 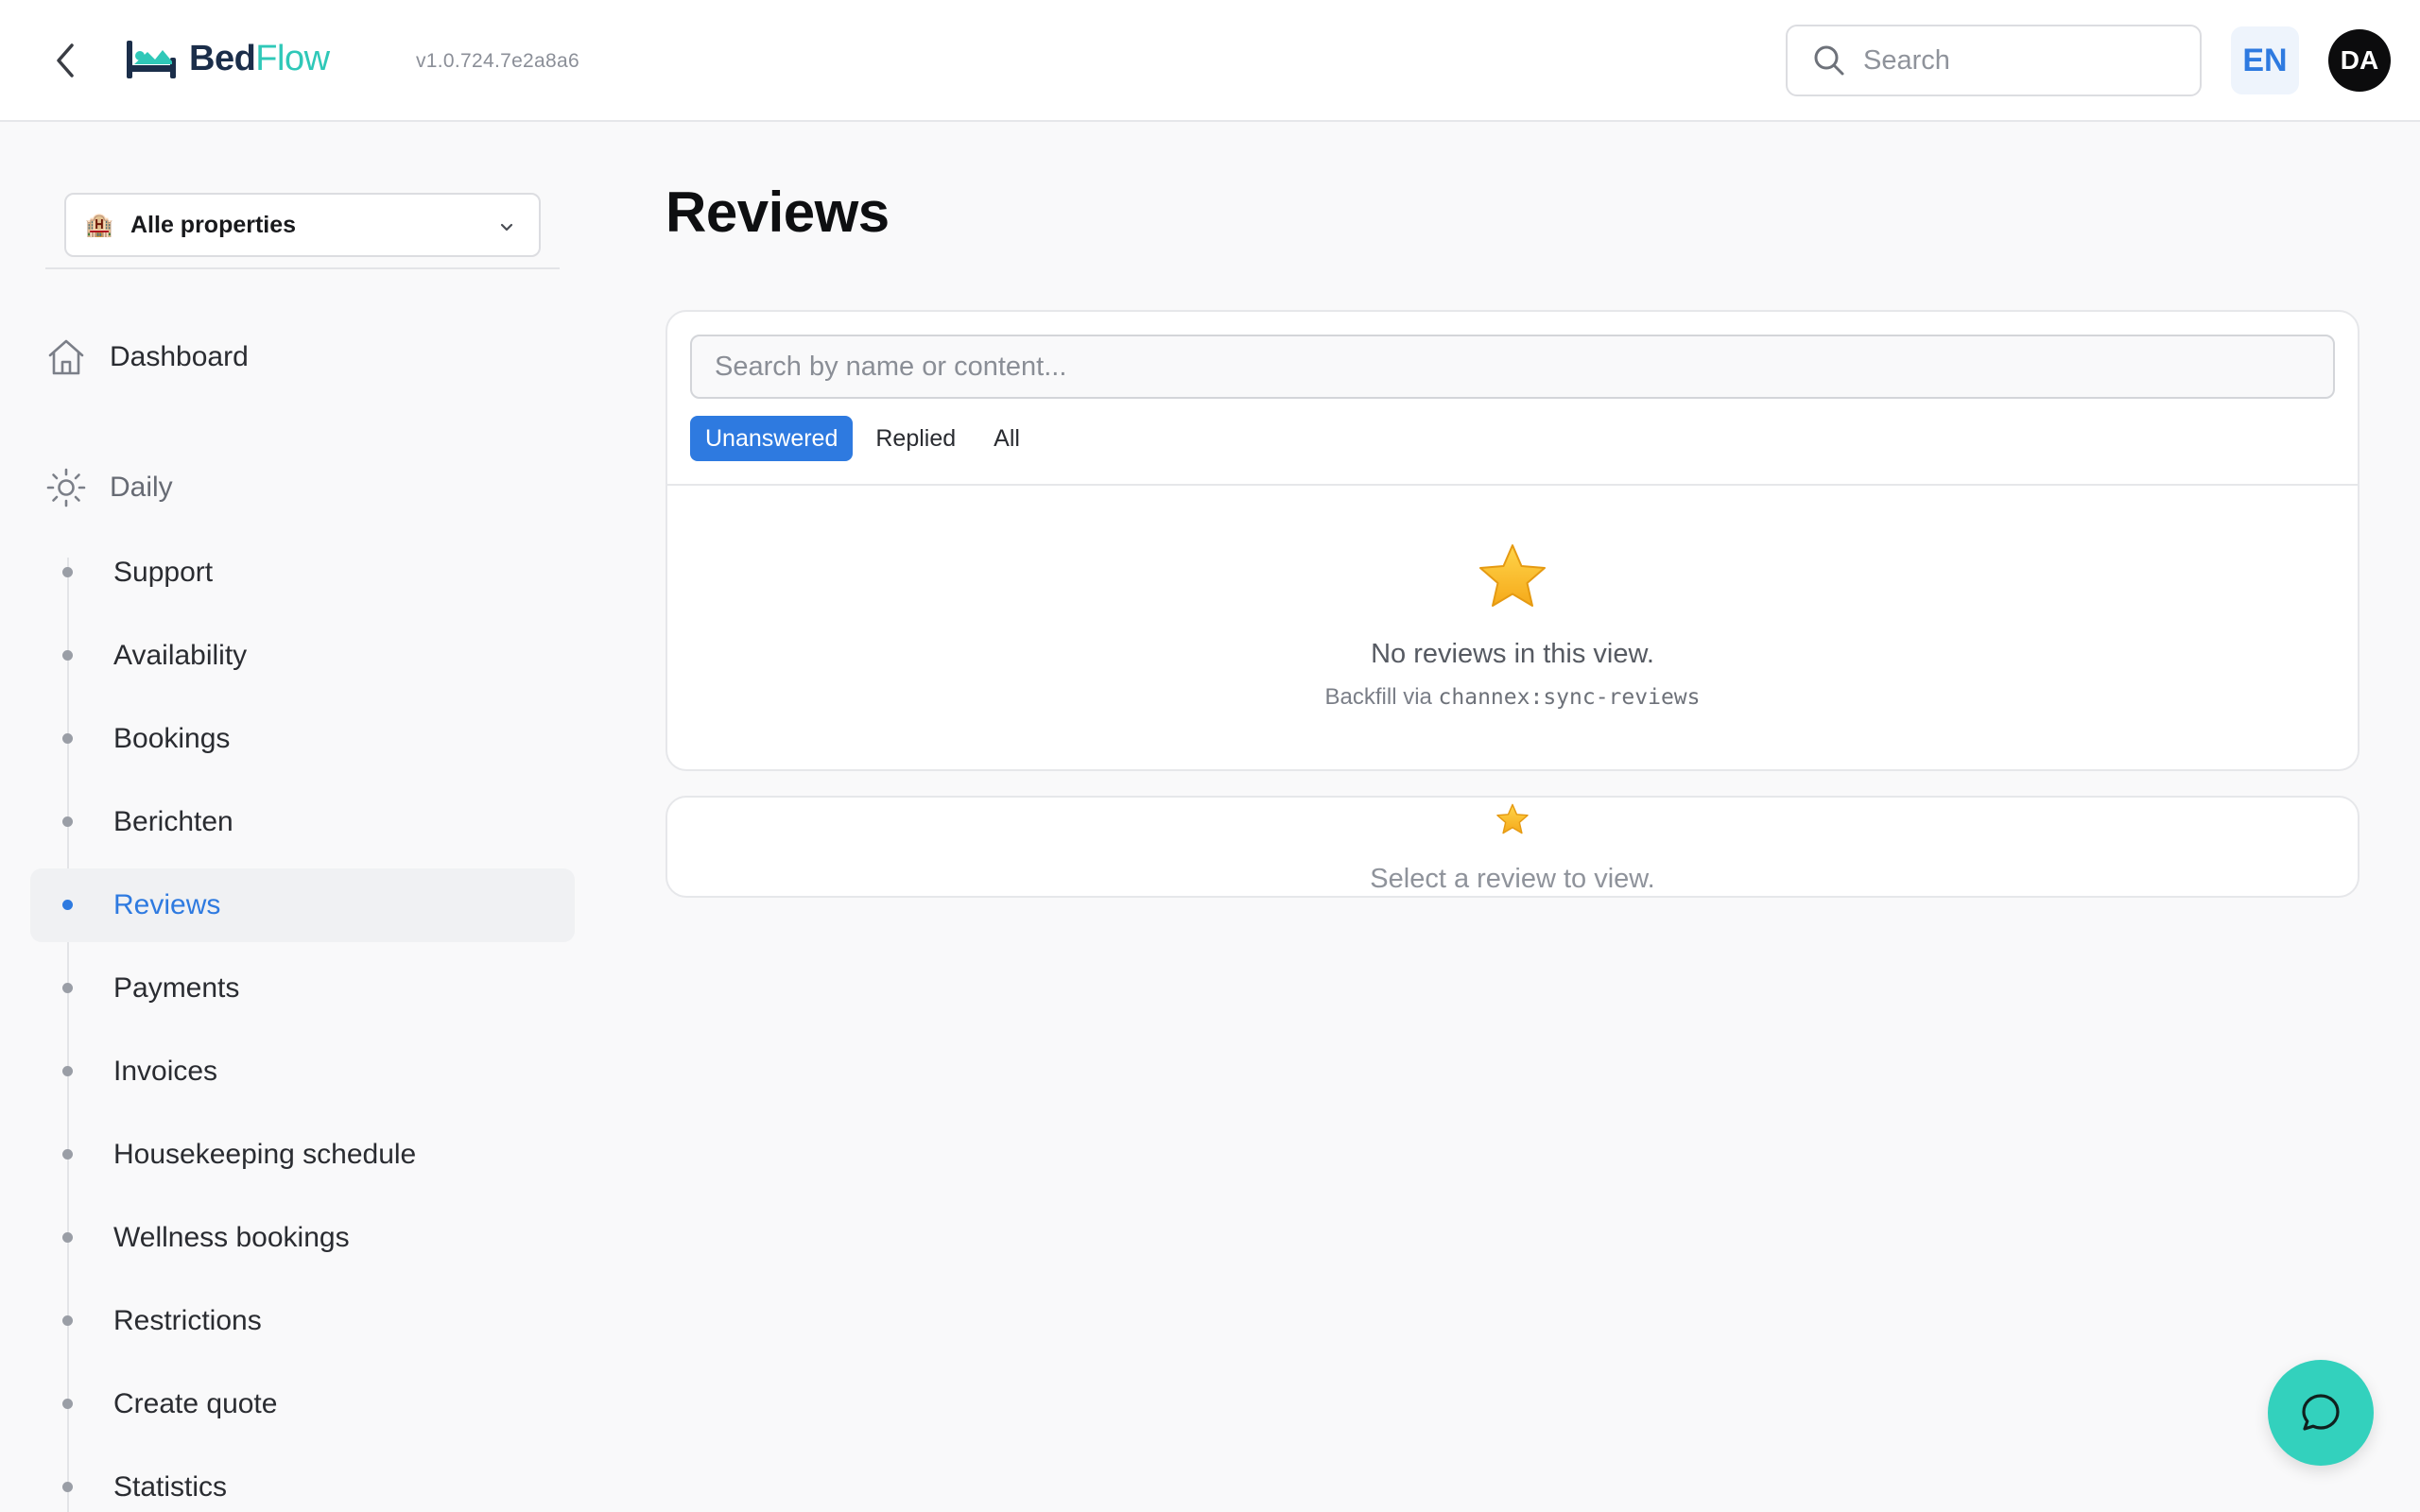 What do you see at coordinates (302, 573) in the screenshot?
I see `sidebar-item-support: Support` at bounding box center [302, 573].